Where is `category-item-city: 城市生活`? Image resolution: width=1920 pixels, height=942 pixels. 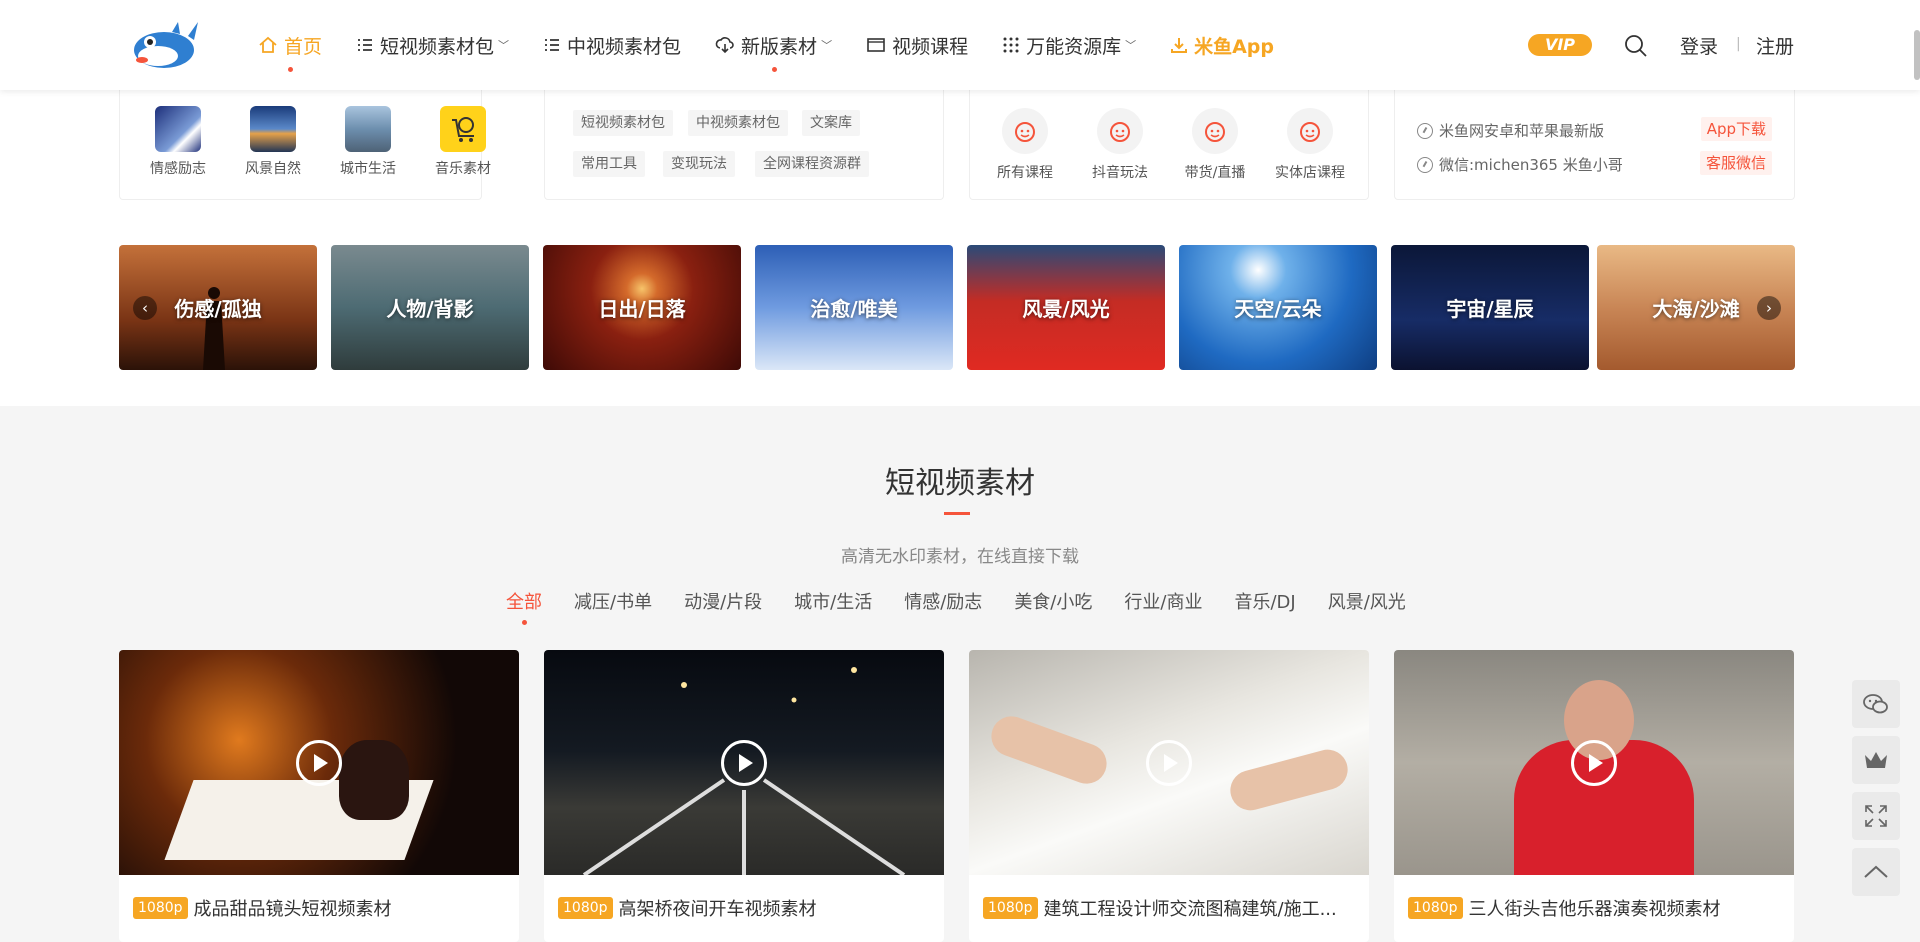 category-item-city: 城市生活 is located at coordinates (368, 142).